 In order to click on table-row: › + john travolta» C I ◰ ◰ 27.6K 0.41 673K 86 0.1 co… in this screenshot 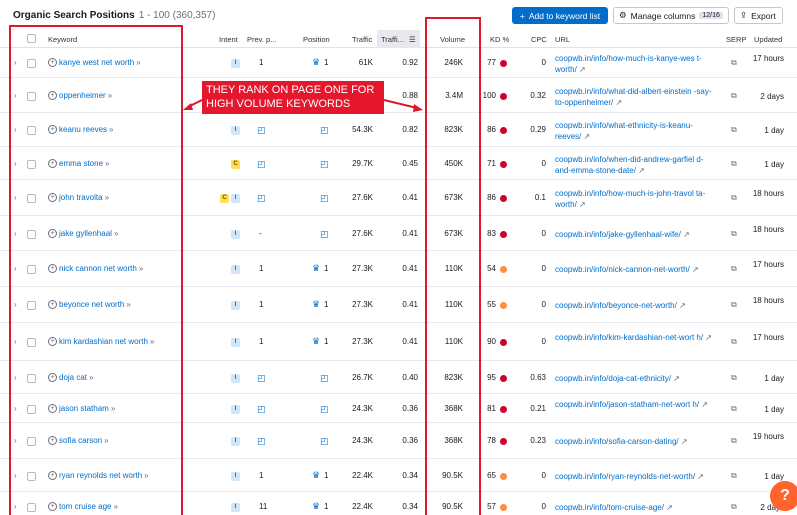, I will do `click(398, 198)`.